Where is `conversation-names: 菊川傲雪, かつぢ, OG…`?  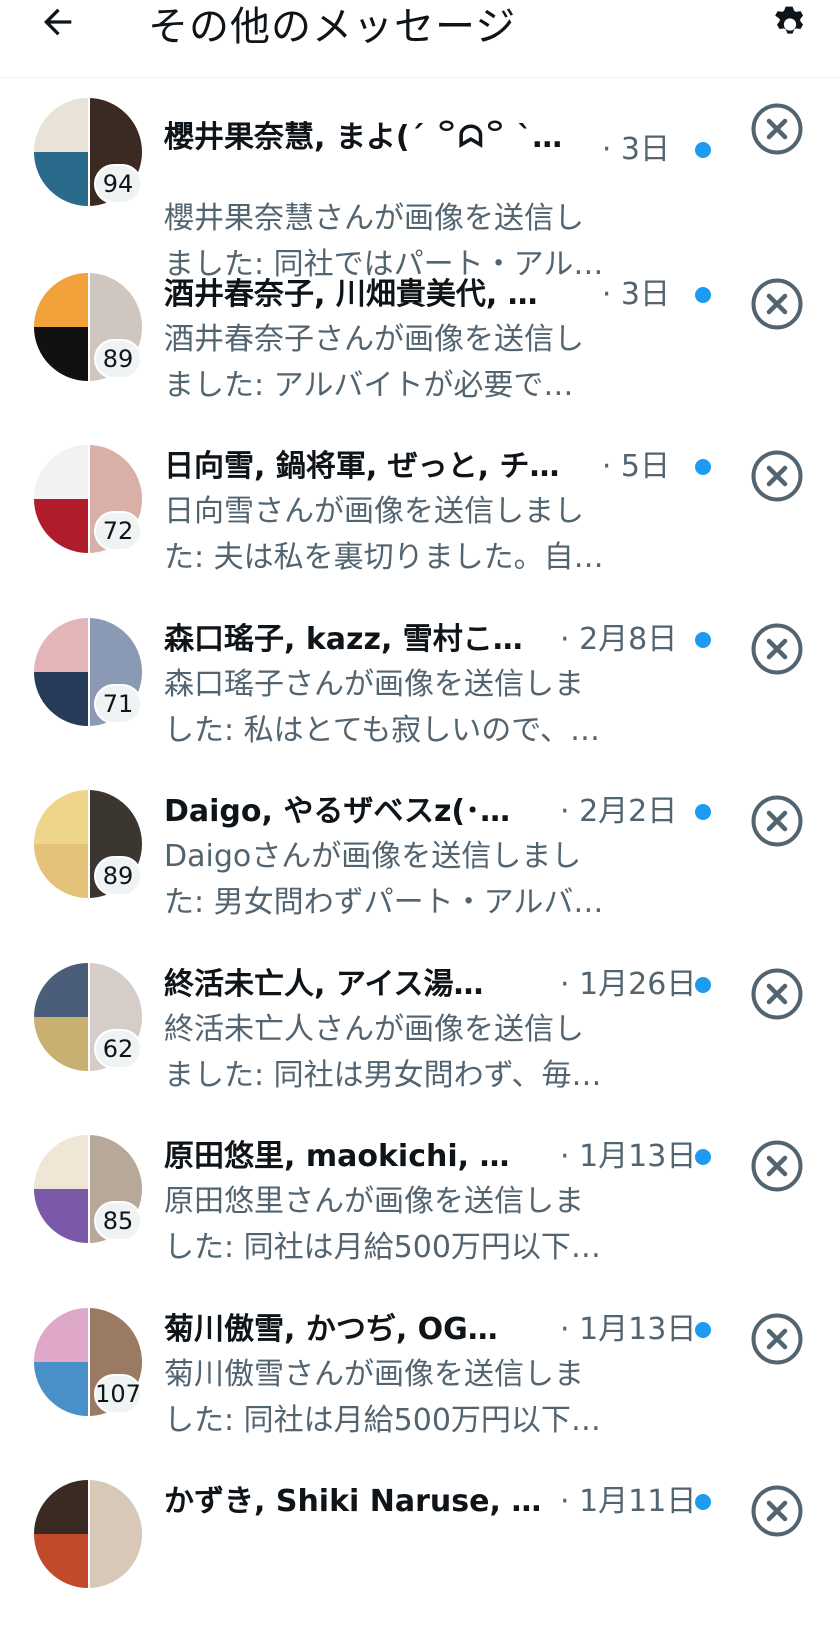 conversation-names: 菊川傲雪, かつぢ, OG… is located at coordinates (331, 1329).